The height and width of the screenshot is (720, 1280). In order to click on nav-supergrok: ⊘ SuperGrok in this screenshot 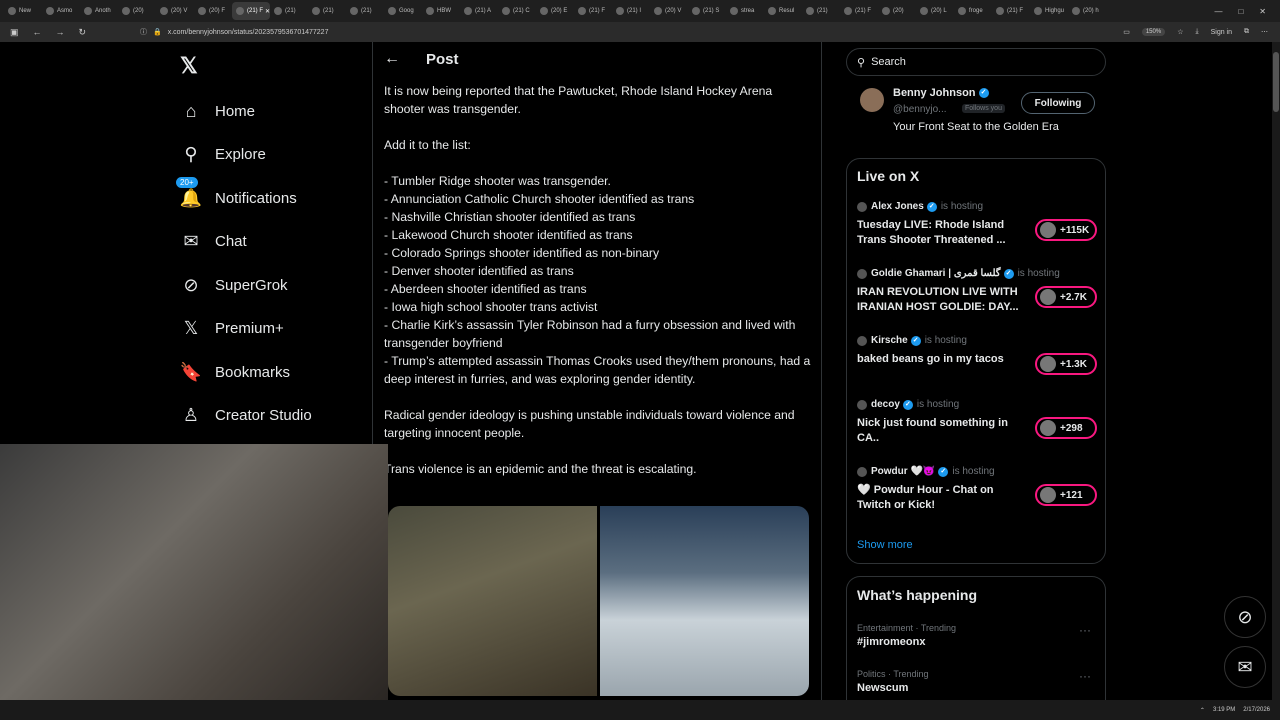, I will do `click(233, 285)`.